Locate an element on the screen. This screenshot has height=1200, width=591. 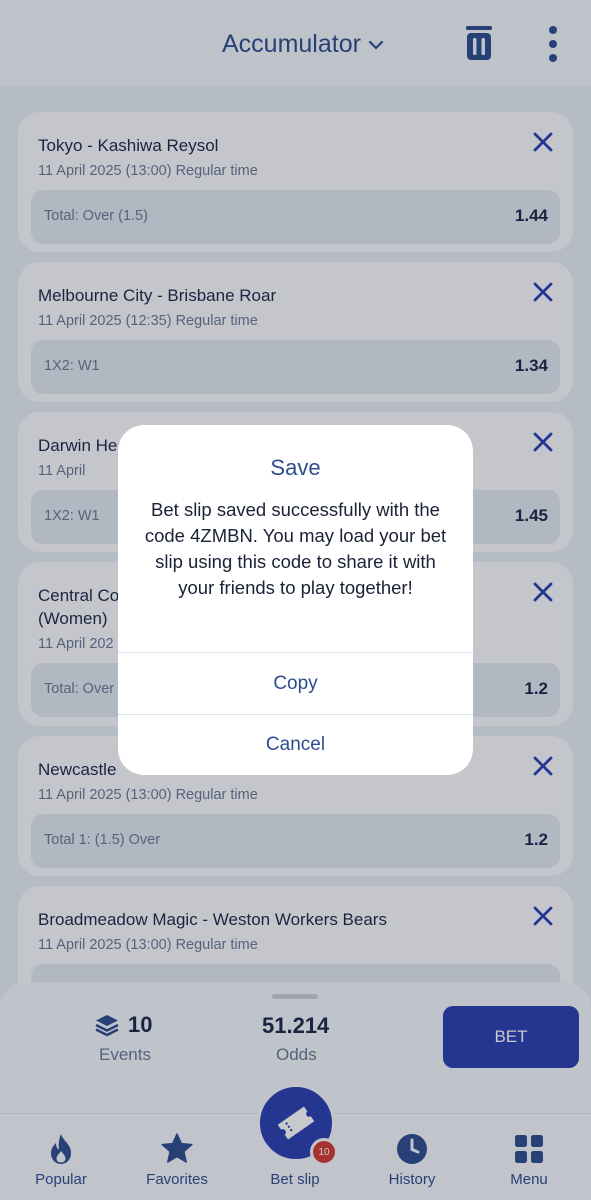
dialog-title: Save is located at coordinates (295, 467).